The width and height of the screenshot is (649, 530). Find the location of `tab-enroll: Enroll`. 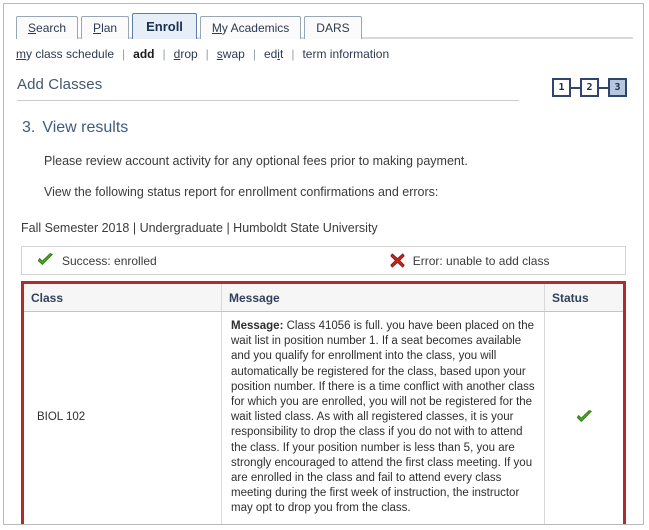

tab-enroll: Enroll is located at coordinates (164, 26).